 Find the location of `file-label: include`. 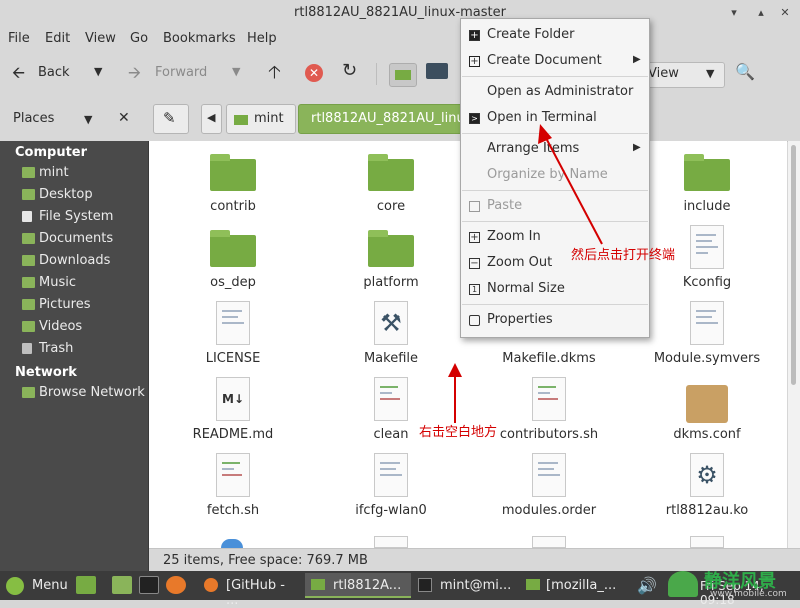

file-label: include is located at coordinates (707, 206).